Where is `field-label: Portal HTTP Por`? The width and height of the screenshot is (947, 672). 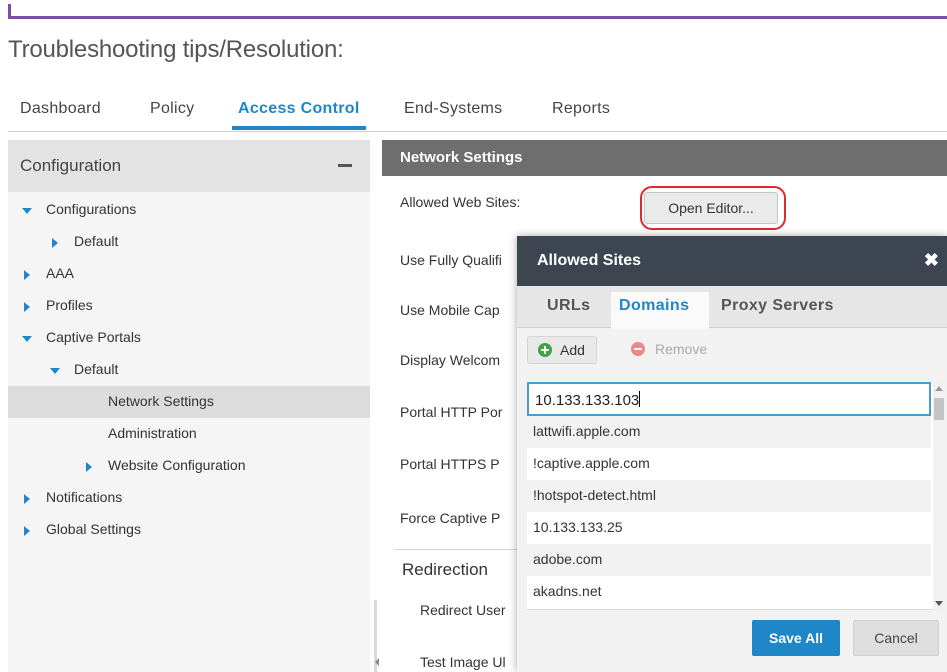 field-label: Portal HTTP Por is located at coordinates (451, 412).